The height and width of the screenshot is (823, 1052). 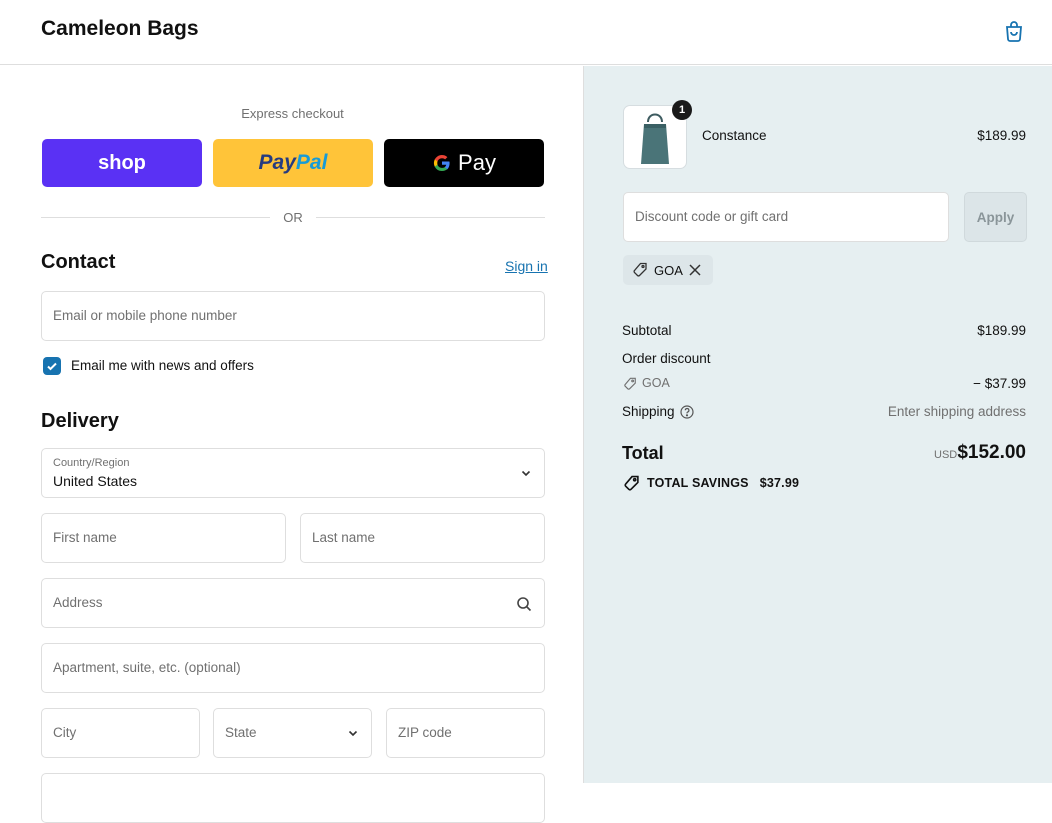 I want to click on discount-code-input: Discount code or gift card, so click(x=786, y=217).